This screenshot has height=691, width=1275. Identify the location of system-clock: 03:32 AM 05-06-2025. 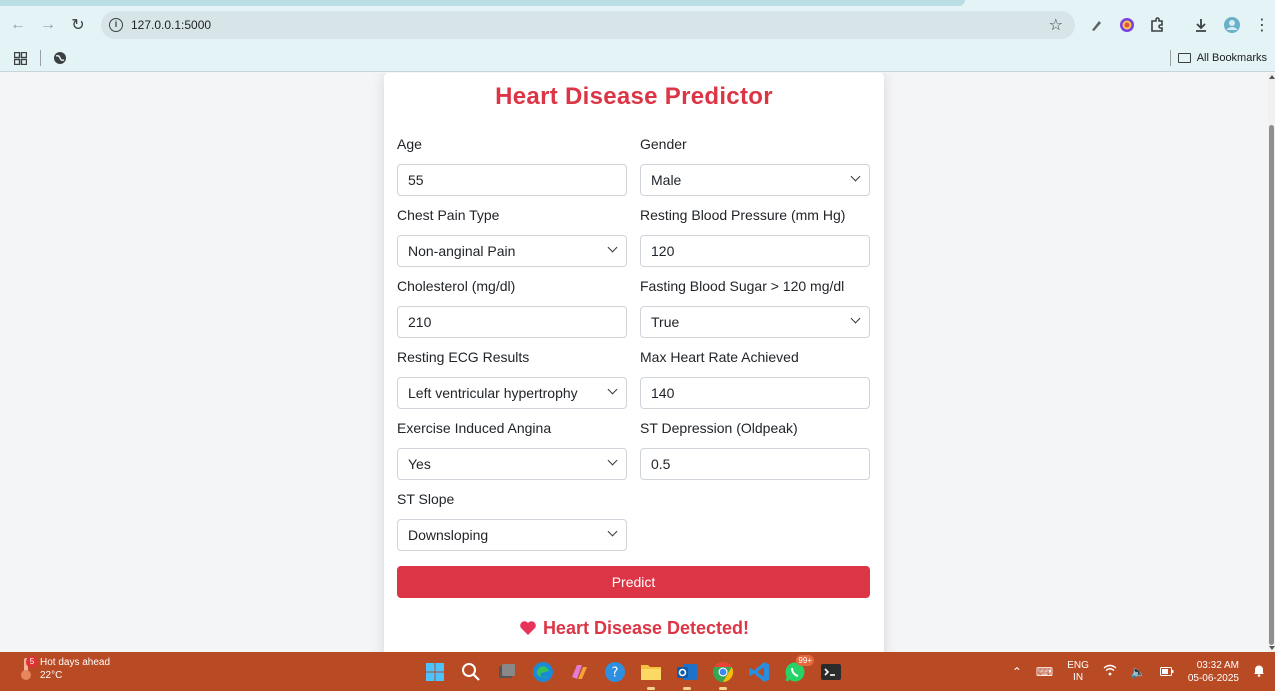
(1213, 672).